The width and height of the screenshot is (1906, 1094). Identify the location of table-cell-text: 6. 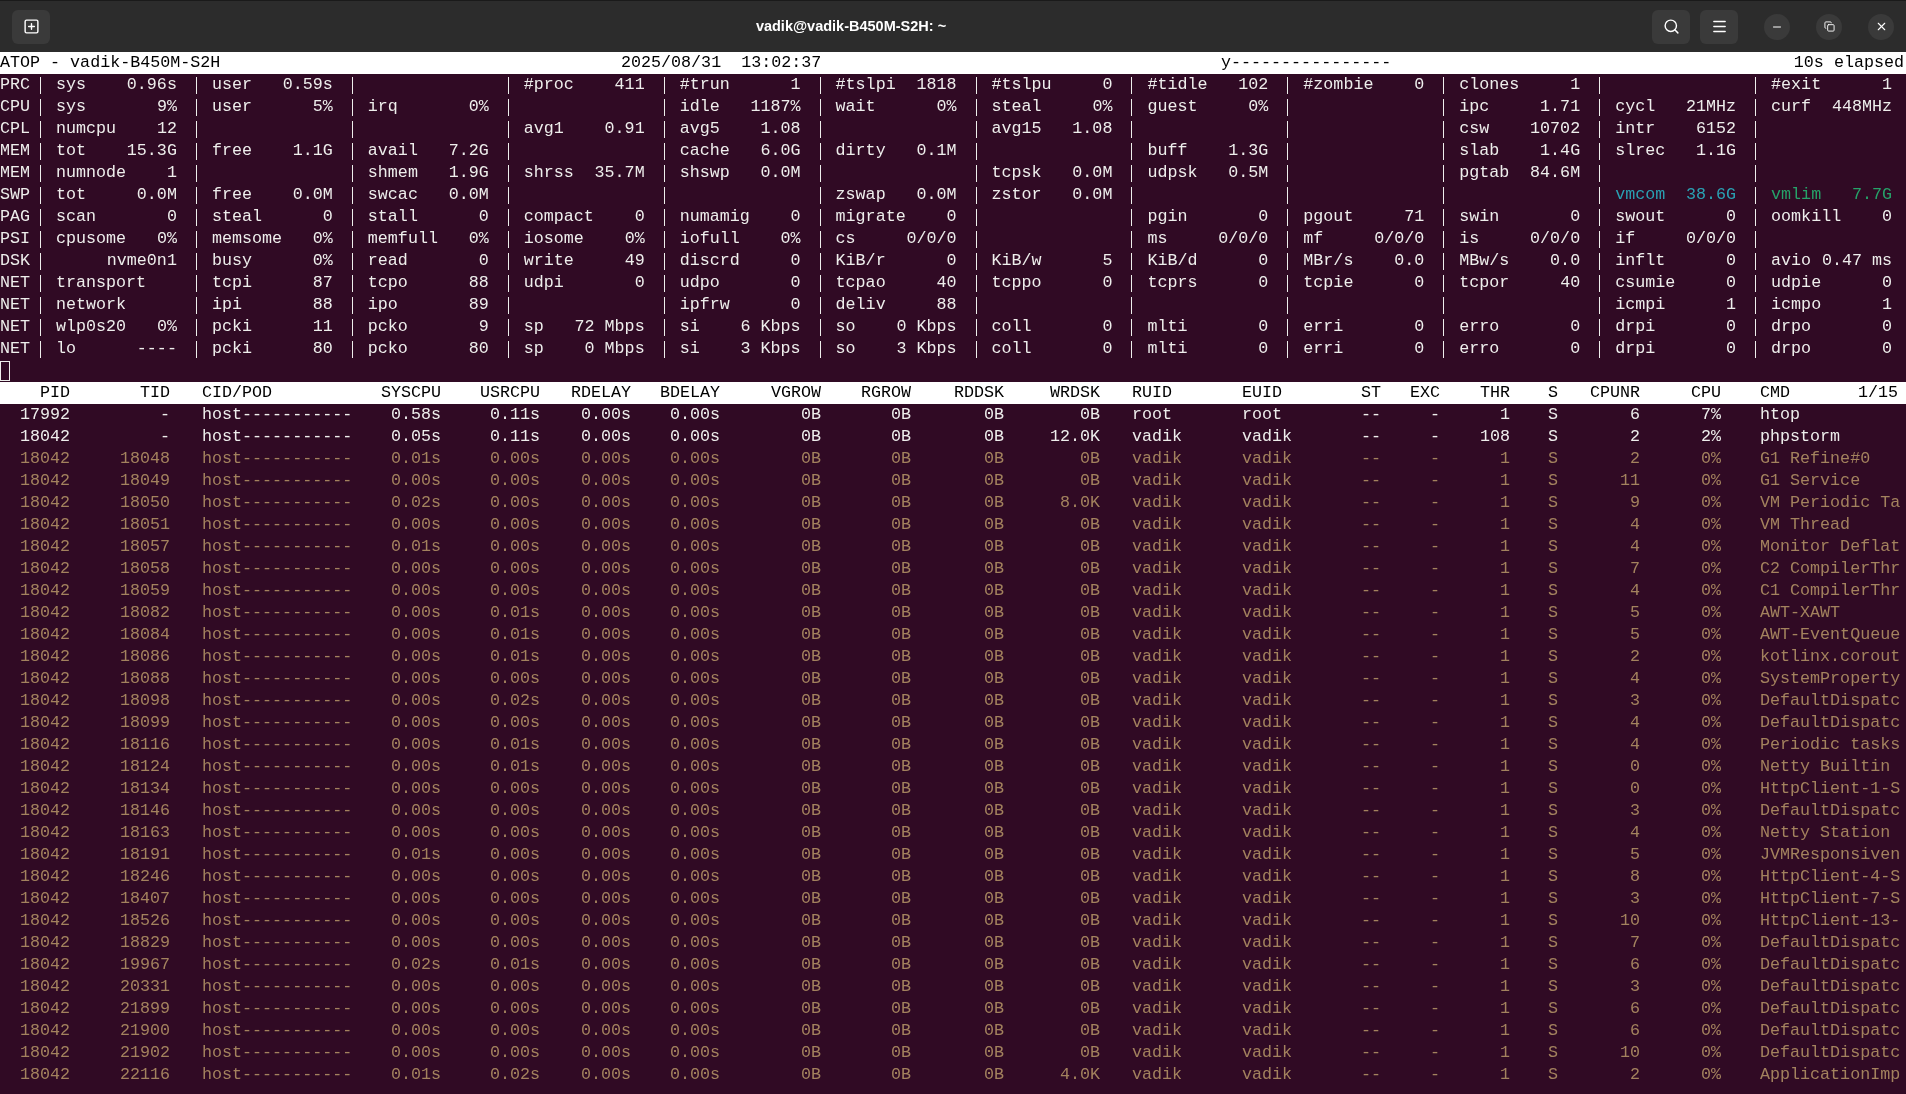
(1634, 965).